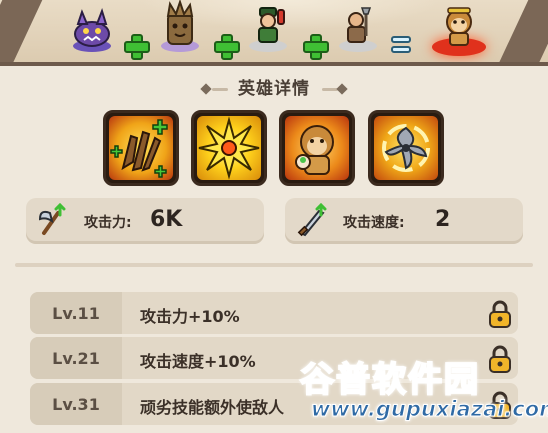  What do you see at coordinates (271, 25) in the screenshot?
I see `soldier-hero-icon` at bounding box center [271, 25].